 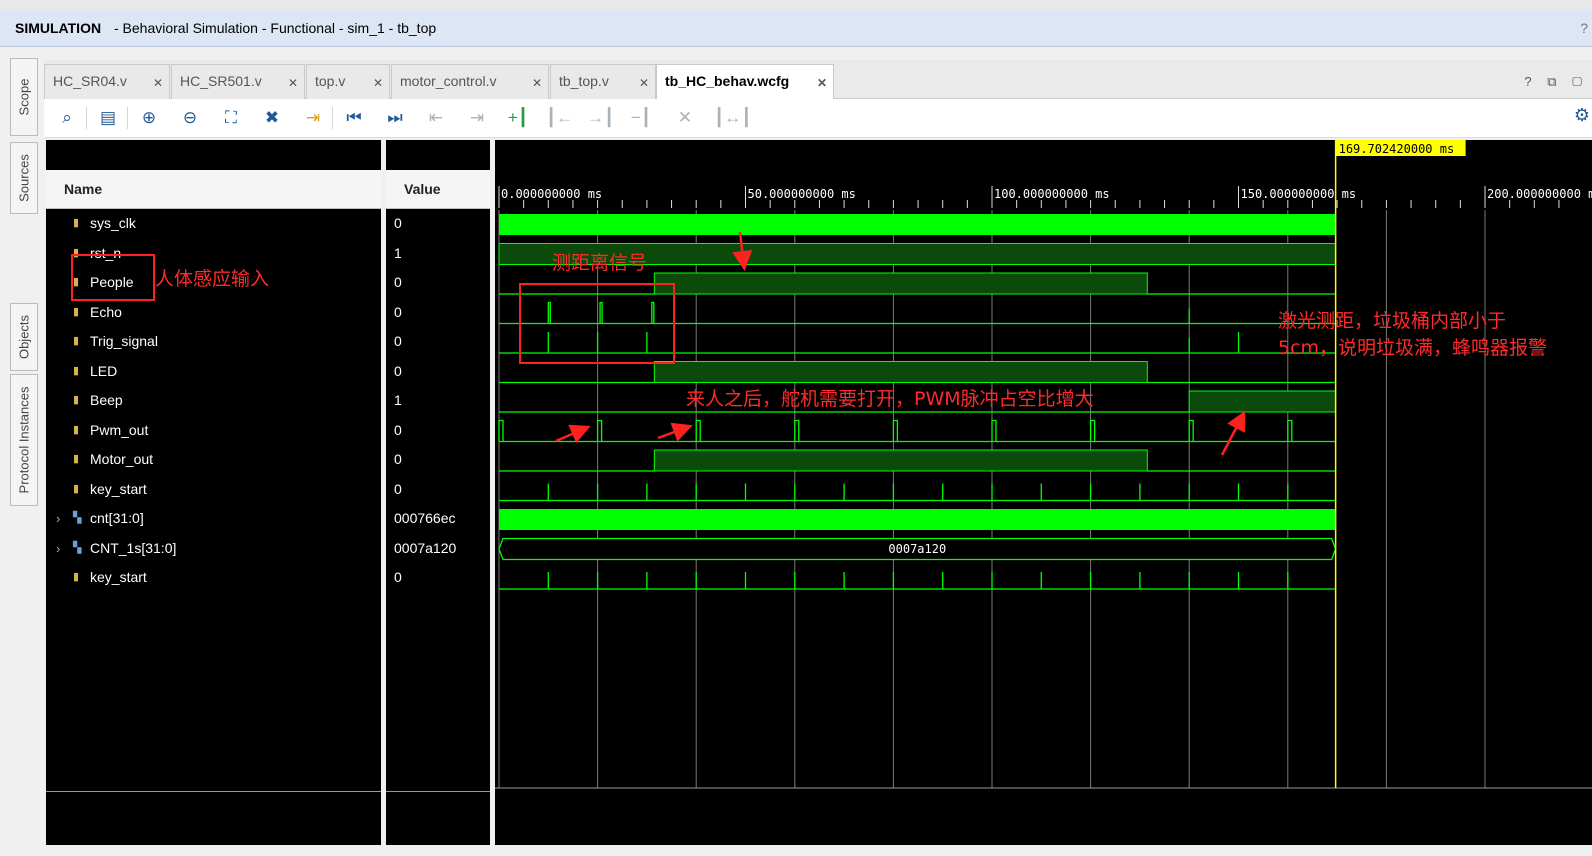 I want to click on side-tab-sources: Sources, so click(x=24, y=178).